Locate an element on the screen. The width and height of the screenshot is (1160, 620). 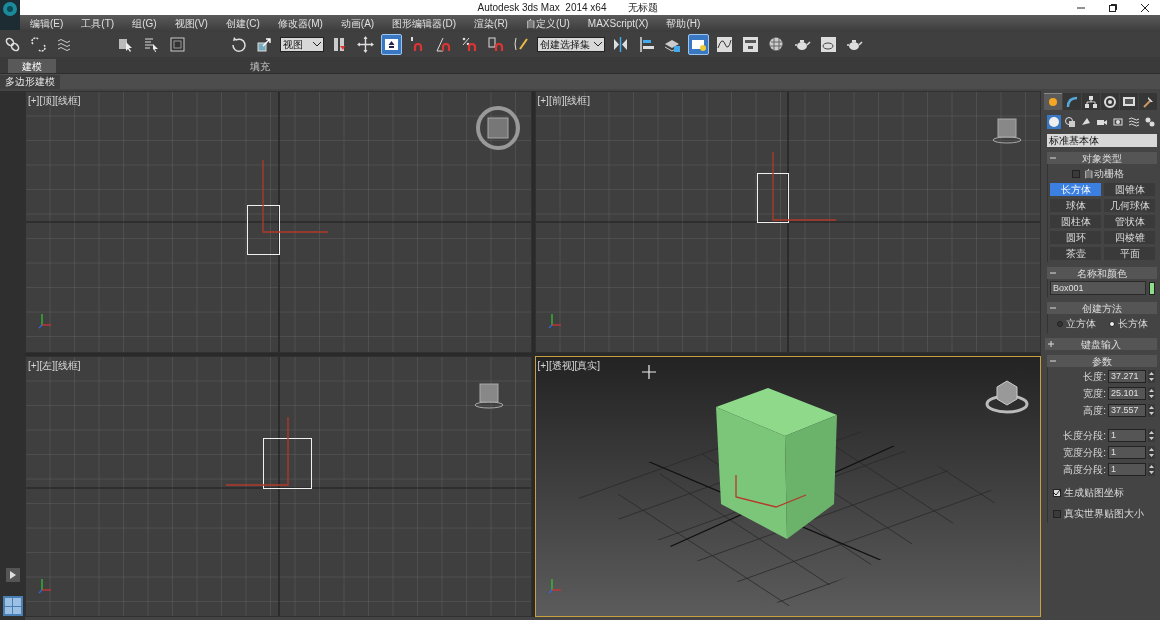
object-type-button: 长方体 is located at coordinates (1075, 189).